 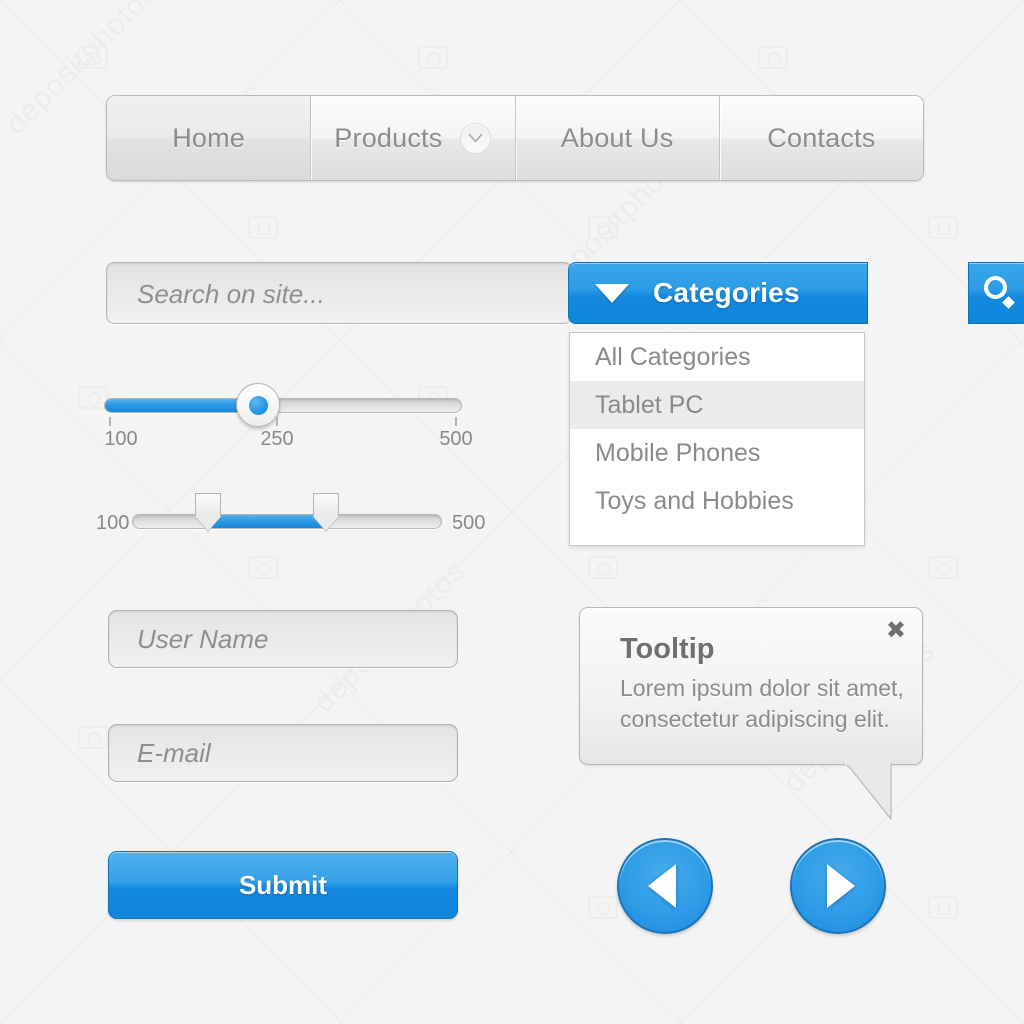 I want to click on submit-button: Submit, so click(x=283, y=885).